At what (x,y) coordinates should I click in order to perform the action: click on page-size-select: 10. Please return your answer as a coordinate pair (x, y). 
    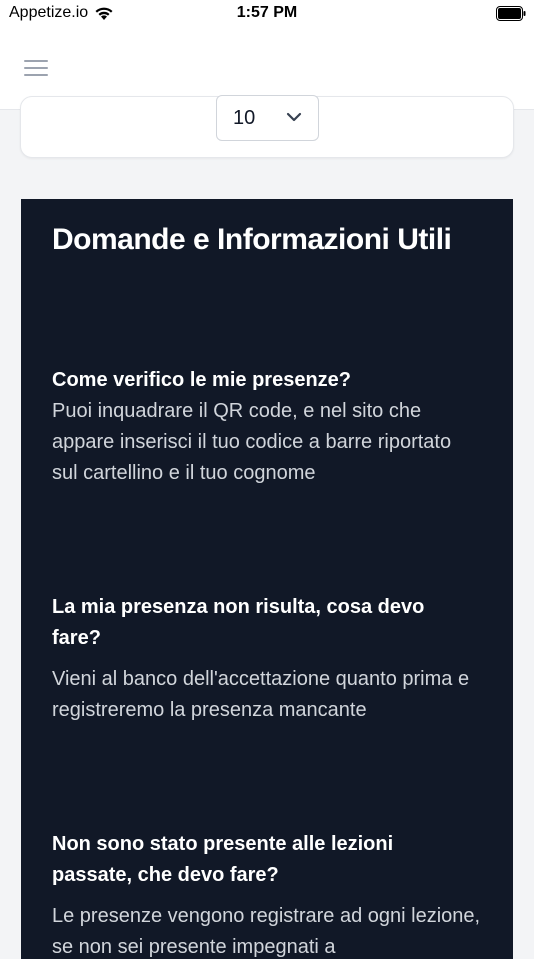
    Looking at the image, I should click on (267, 118).